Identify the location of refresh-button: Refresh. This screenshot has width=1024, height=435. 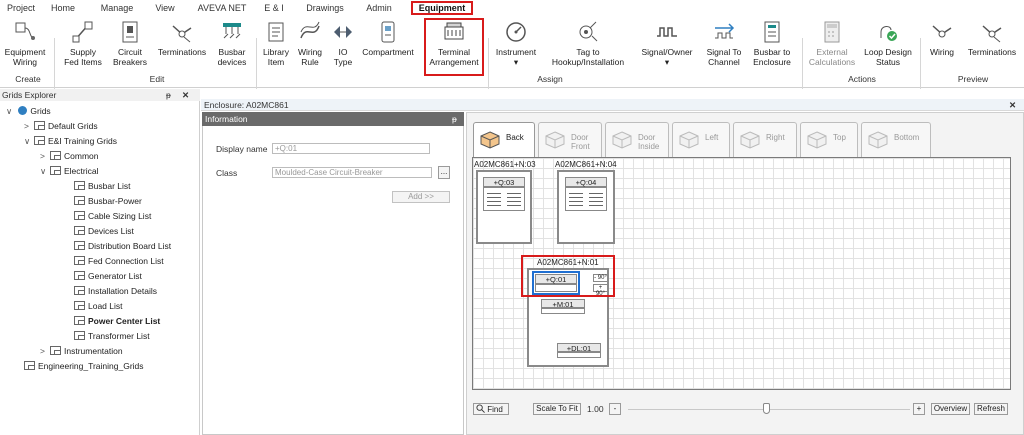
(991, 409).